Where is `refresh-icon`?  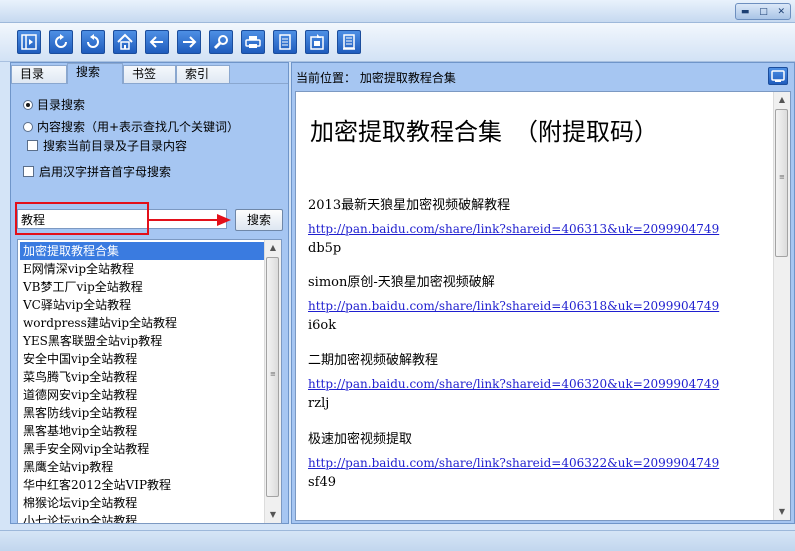
refresh-icon is located at coordinates (61, 41).